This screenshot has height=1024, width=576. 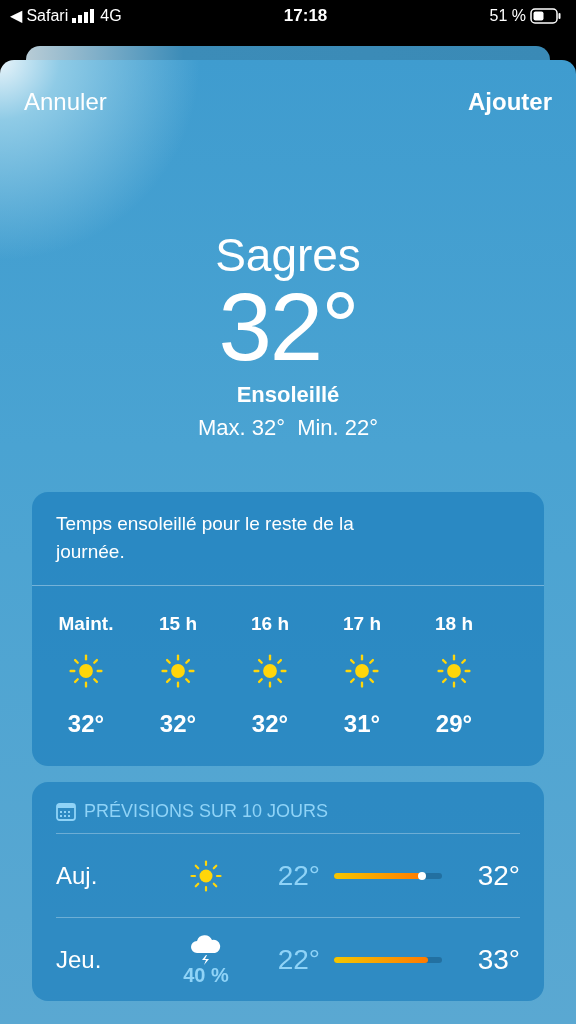 I want to click on add-button: Ajouter, so click(x=510, y=102).